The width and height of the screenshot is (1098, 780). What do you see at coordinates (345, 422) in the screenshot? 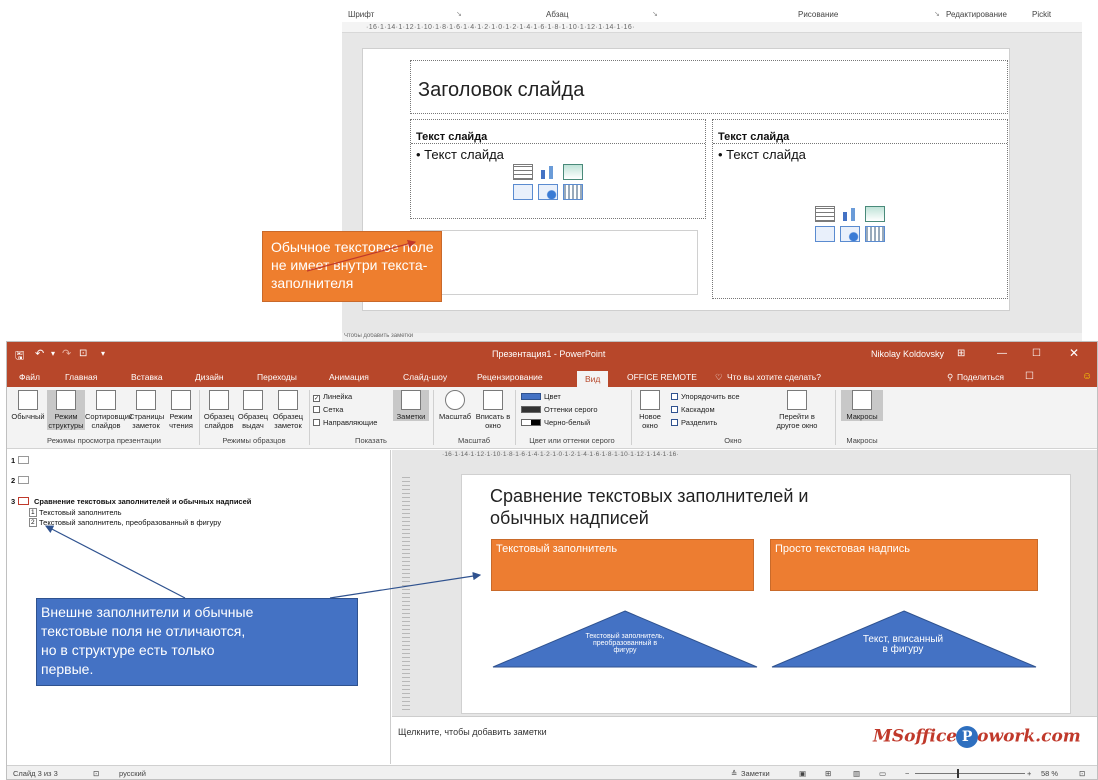
I see `guides-checkbox: Направляющие` at bounding box center [345, 422].